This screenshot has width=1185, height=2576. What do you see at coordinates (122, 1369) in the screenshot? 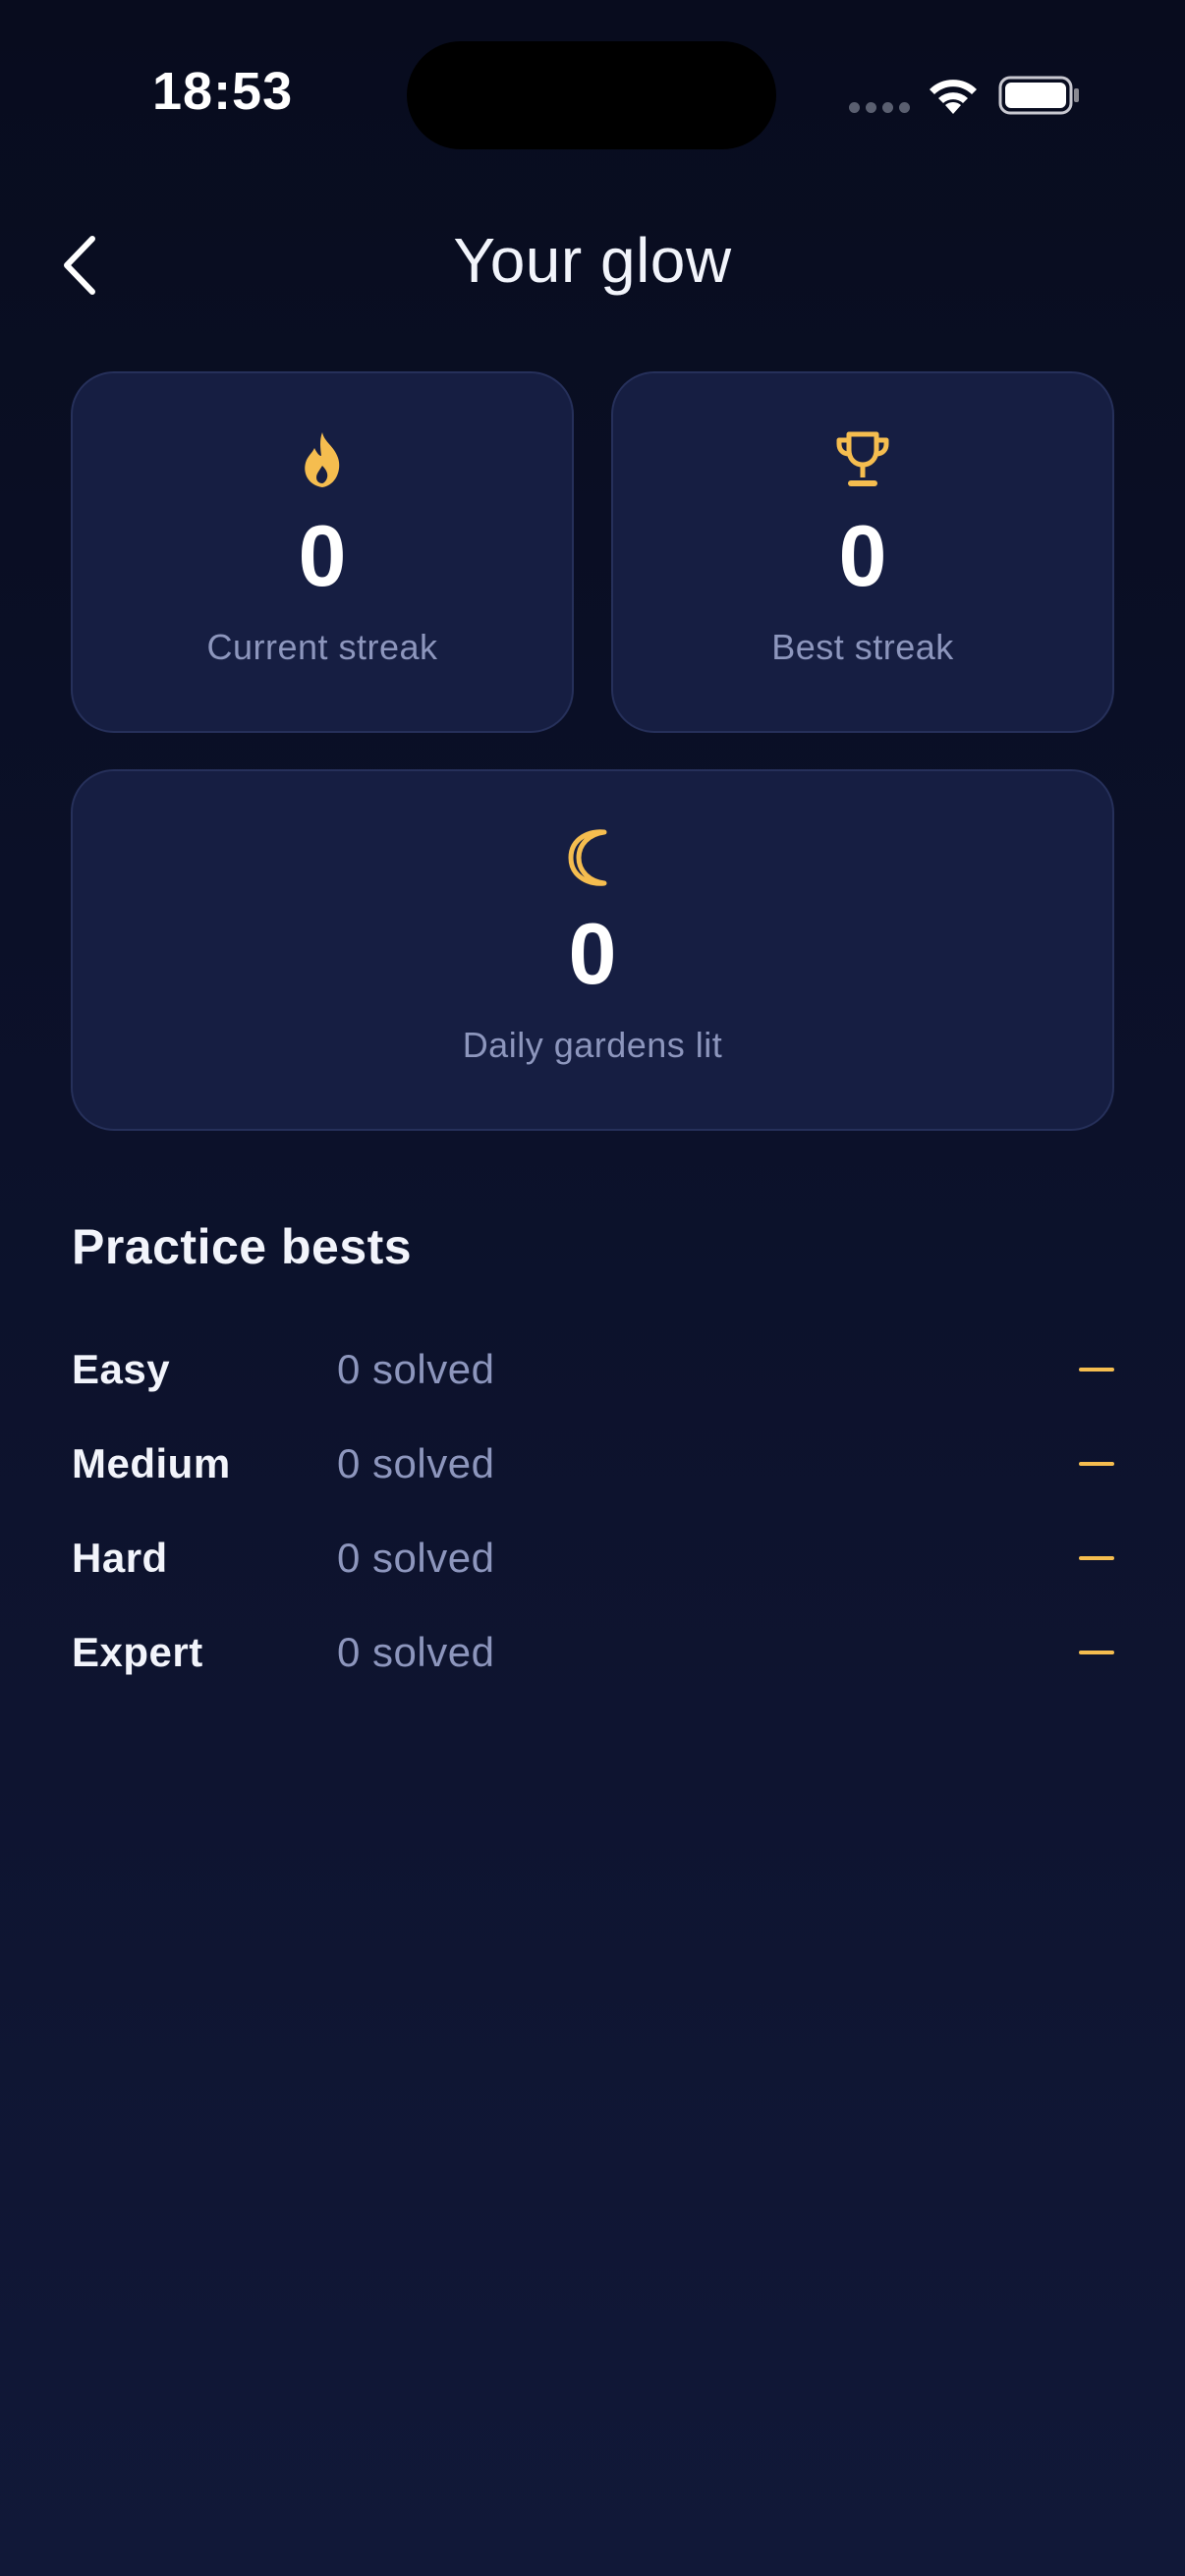
I see `practice-level: Easy` at bounding box center [122, 1369].